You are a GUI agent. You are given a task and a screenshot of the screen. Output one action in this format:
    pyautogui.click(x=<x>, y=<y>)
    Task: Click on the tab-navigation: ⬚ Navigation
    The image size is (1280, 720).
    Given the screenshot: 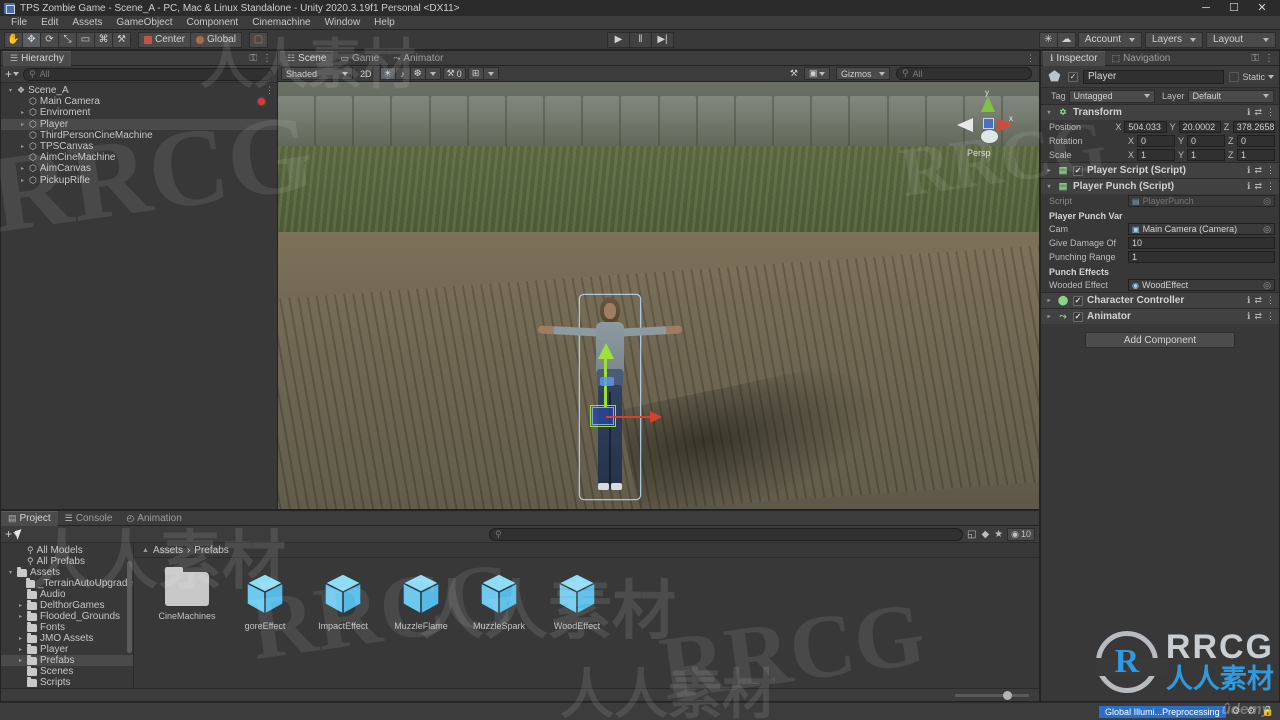 What is the action you would take?
    pyautogui.click(x=1141, y=58)
    